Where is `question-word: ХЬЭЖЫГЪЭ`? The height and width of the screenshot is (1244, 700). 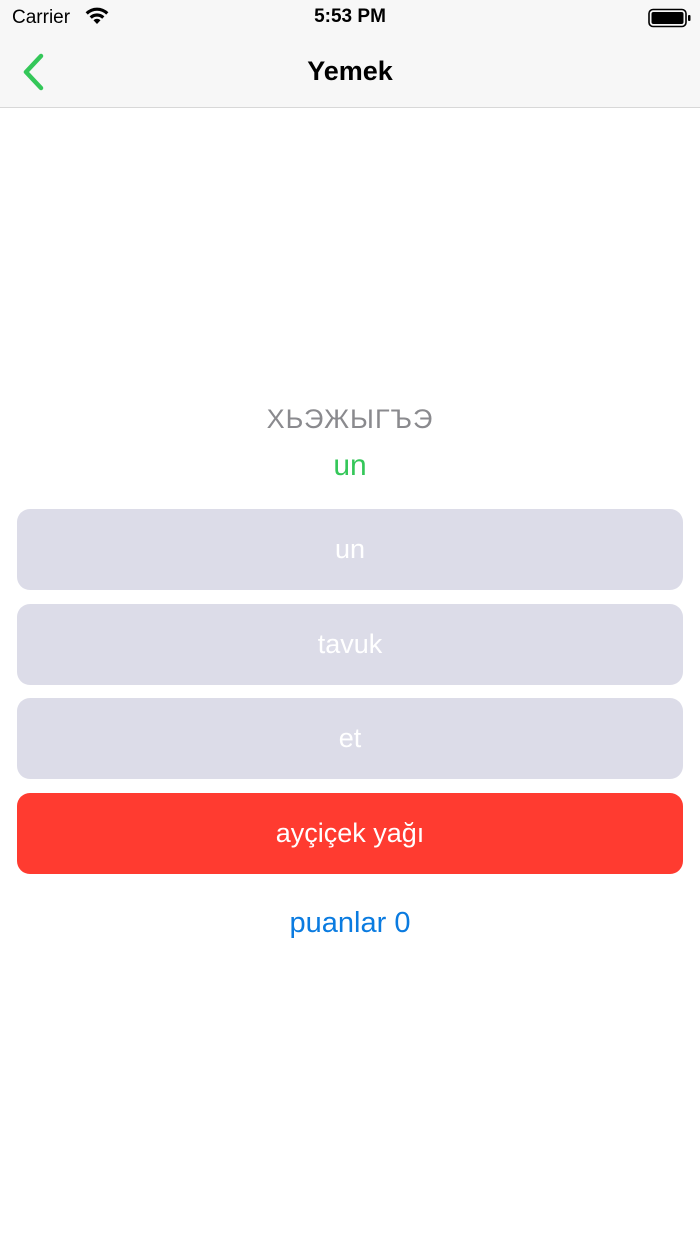 question-word: ХЬЭЖЫГЪЭ is located at coordinates (350, 419).